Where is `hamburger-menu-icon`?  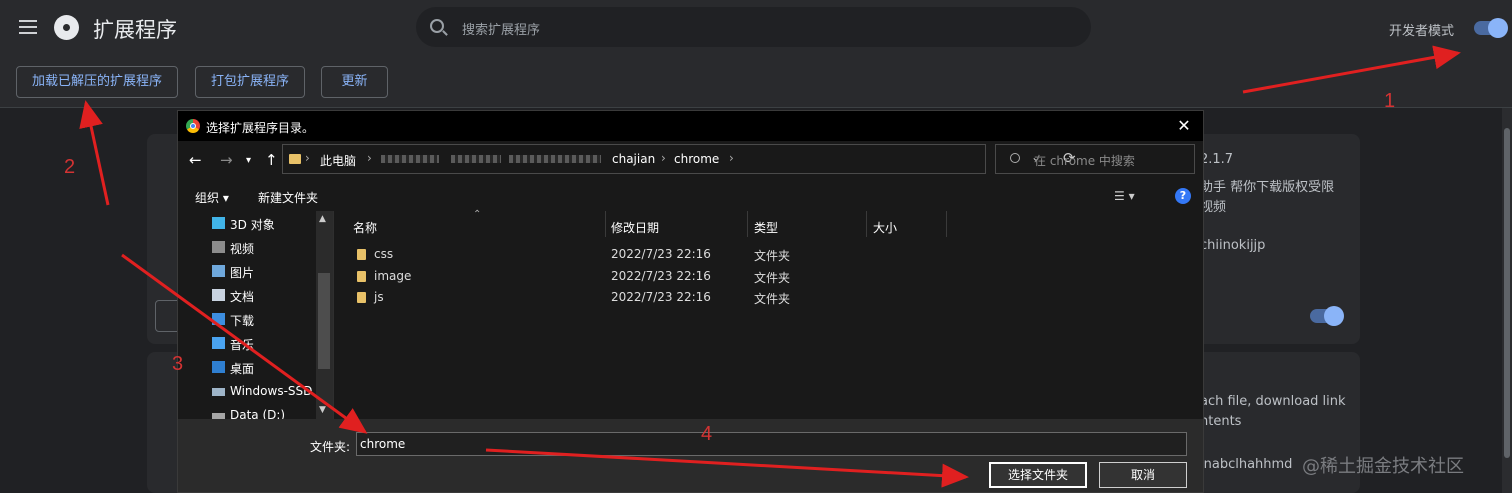 hamburger-menu-icon is located at coordinates (28, 27).